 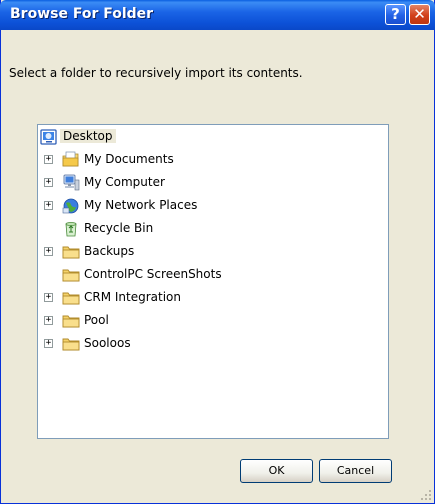 I want to click on ok-button: OK, so click(x=276, y=471).